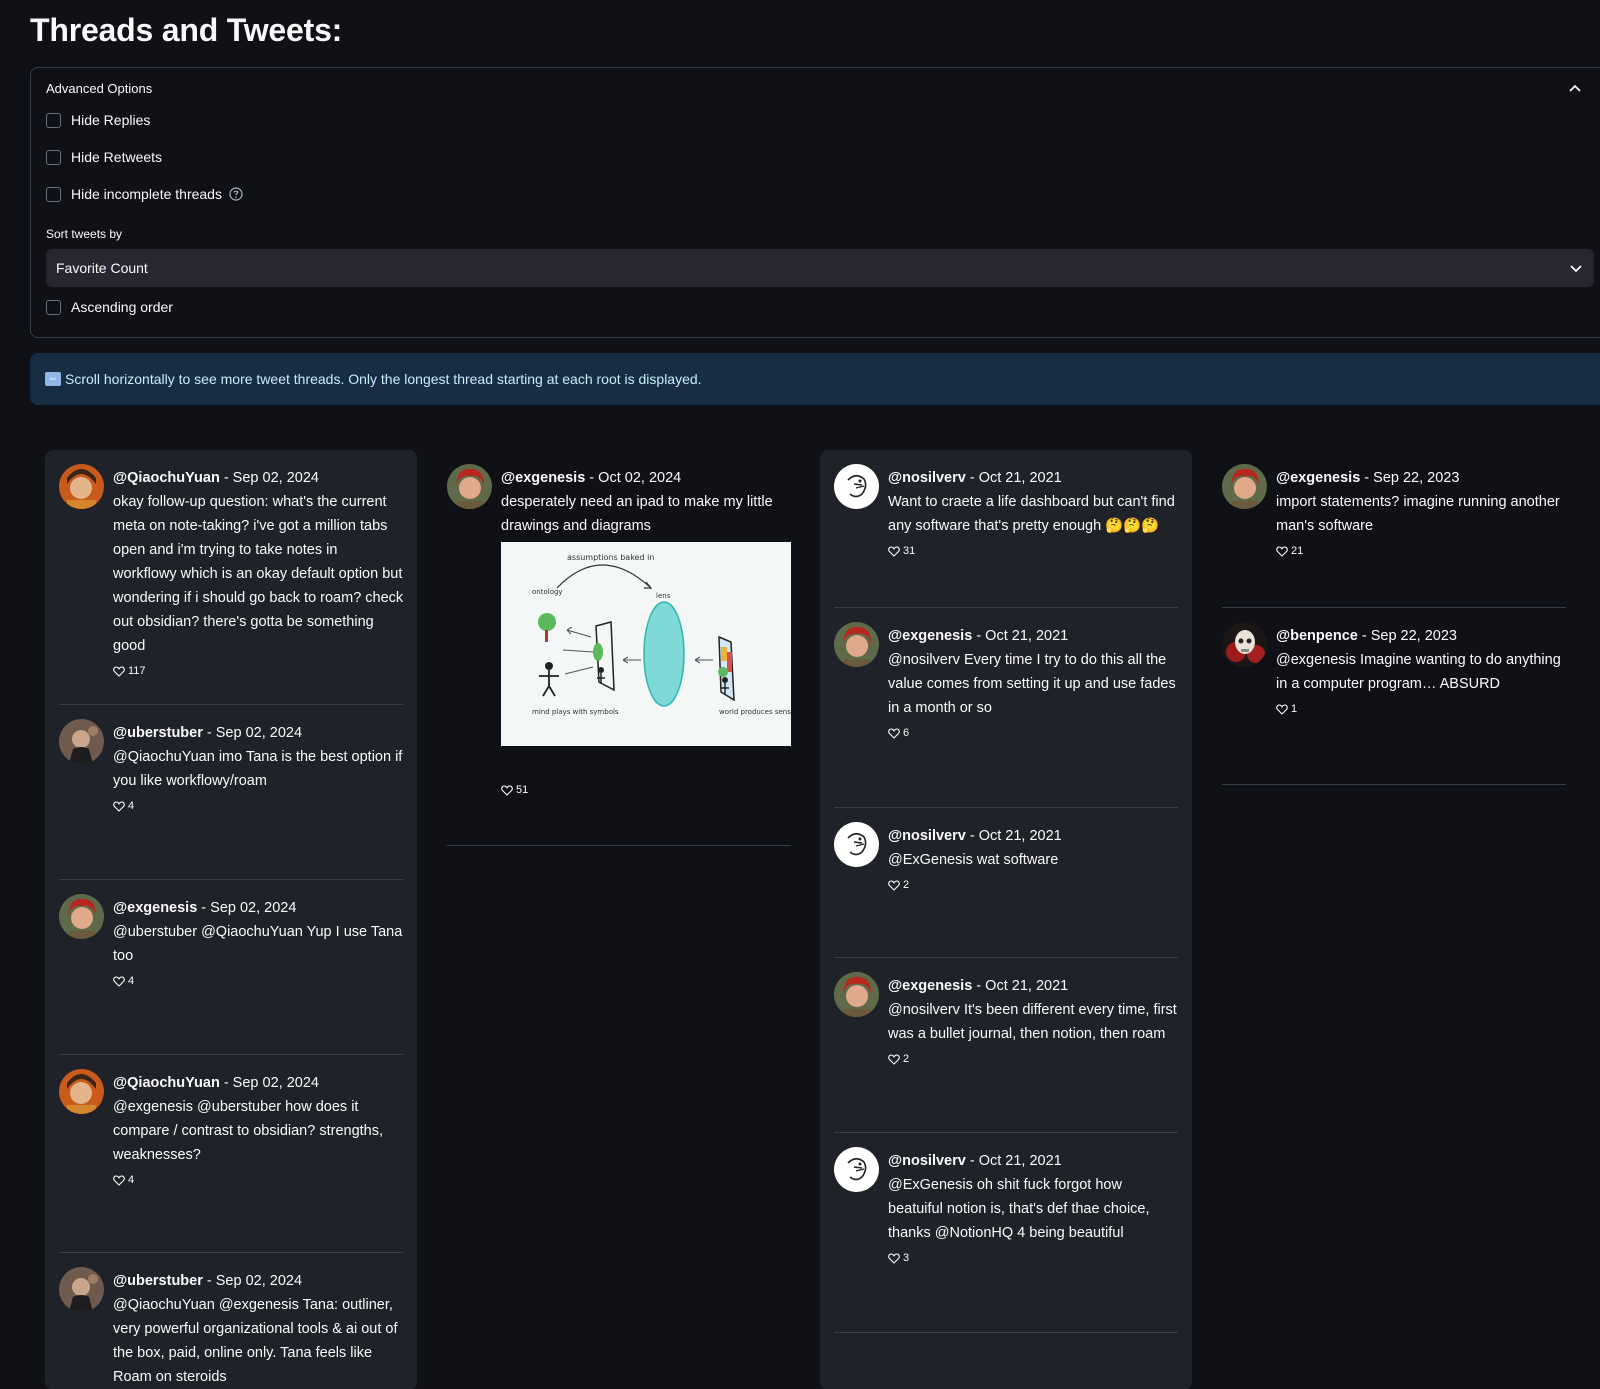 The width and height of the screenshot is (1600, 1389). Describe the element at coordinates (906, 1258) in the screenshot. I see `like-count-value: 3` at that location.